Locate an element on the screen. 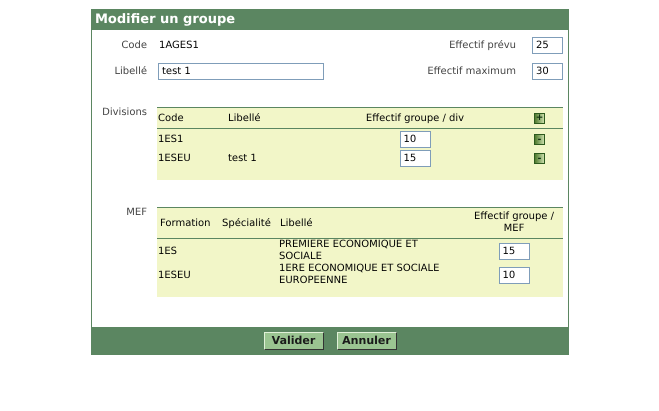  column-header: Formation is located at coordinates (186, 223).